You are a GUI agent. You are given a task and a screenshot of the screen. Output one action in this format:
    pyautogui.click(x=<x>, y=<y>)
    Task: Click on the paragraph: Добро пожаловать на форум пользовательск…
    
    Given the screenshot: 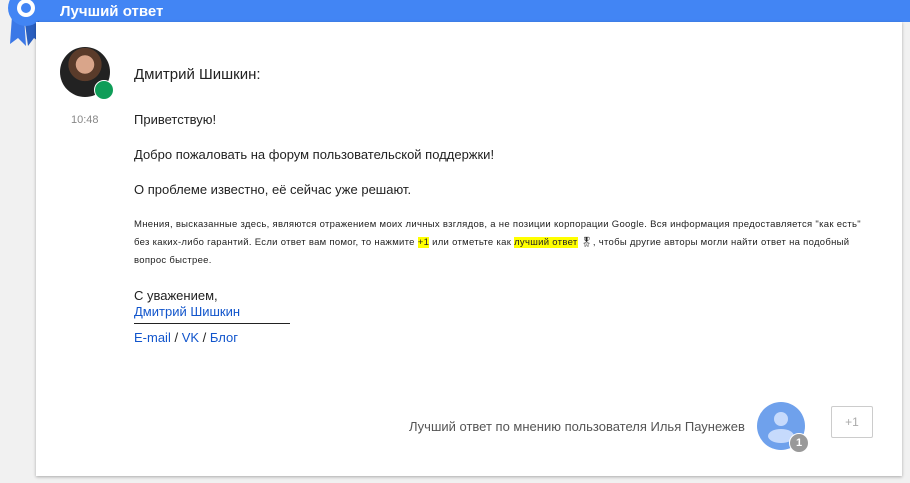 What is the action you would take?
    pyautogui.click(x=314, y=154)
    